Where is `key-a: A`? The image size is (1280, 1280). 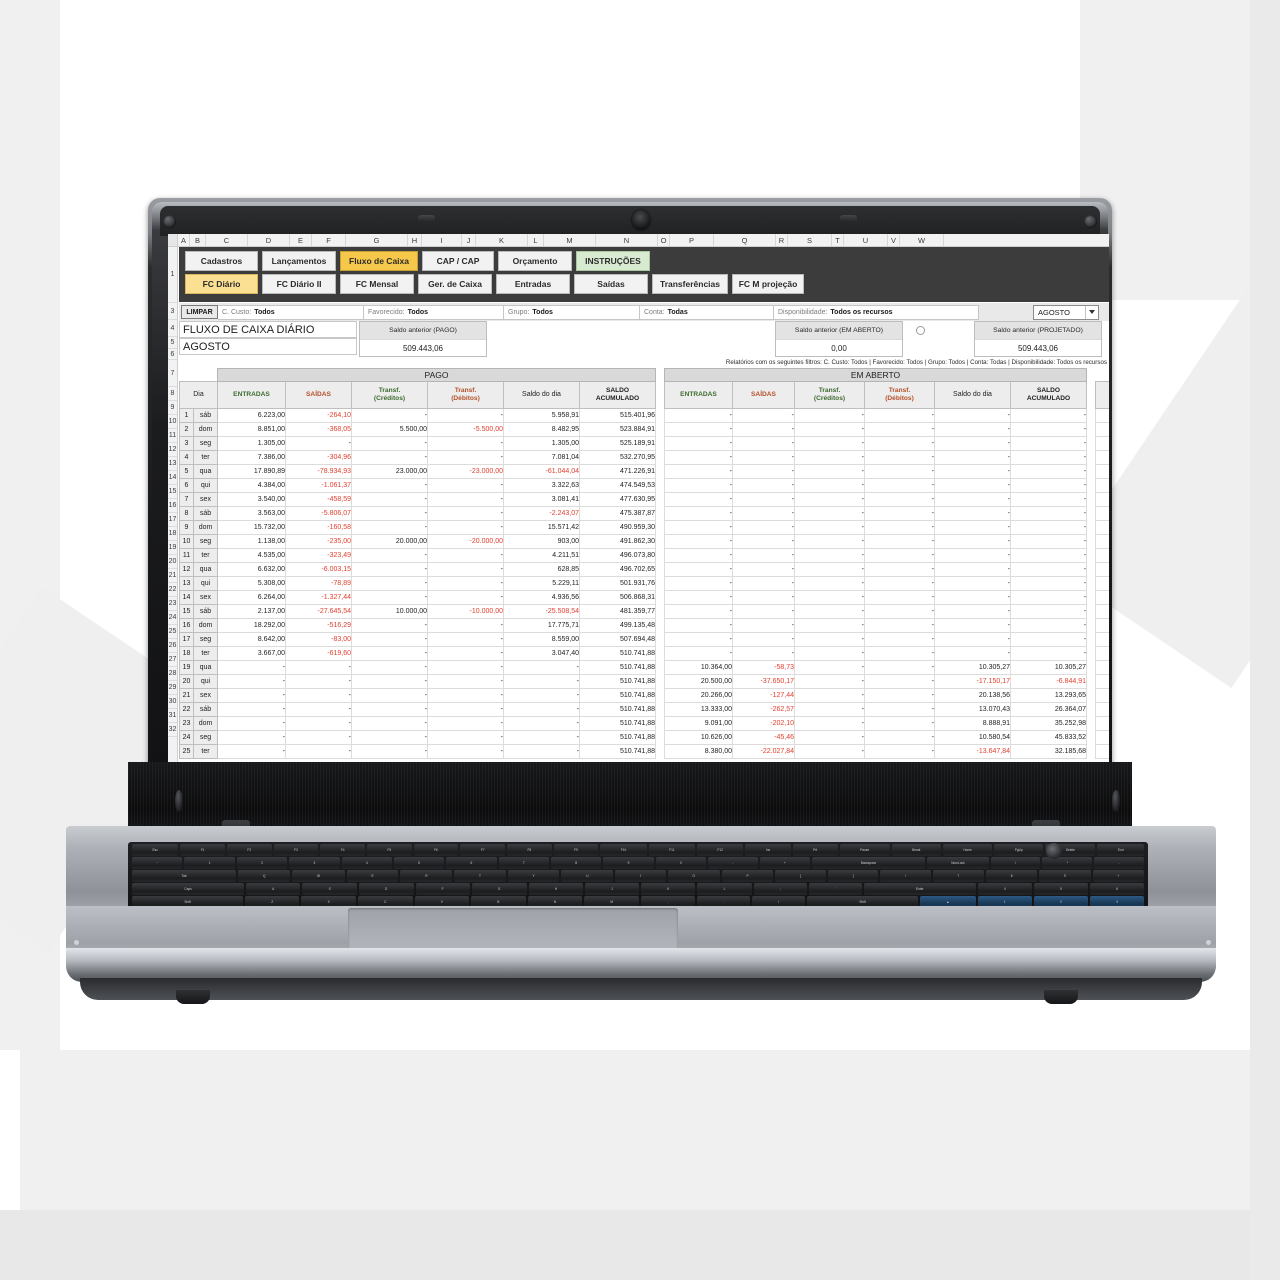 key-a: A is located at coordinates (273, 889).